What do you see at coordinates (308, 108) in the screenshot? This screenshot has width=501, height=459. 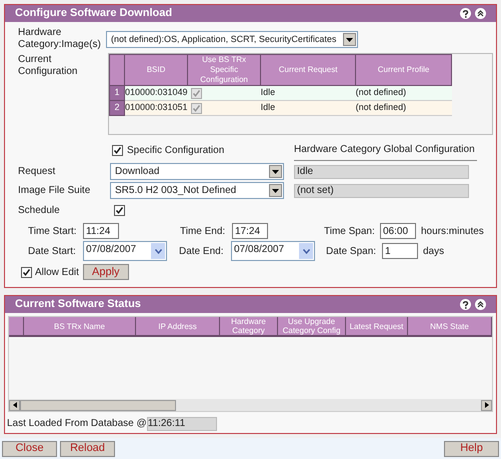 I see `table-cell: Idle` at bounding box center [308, 108].